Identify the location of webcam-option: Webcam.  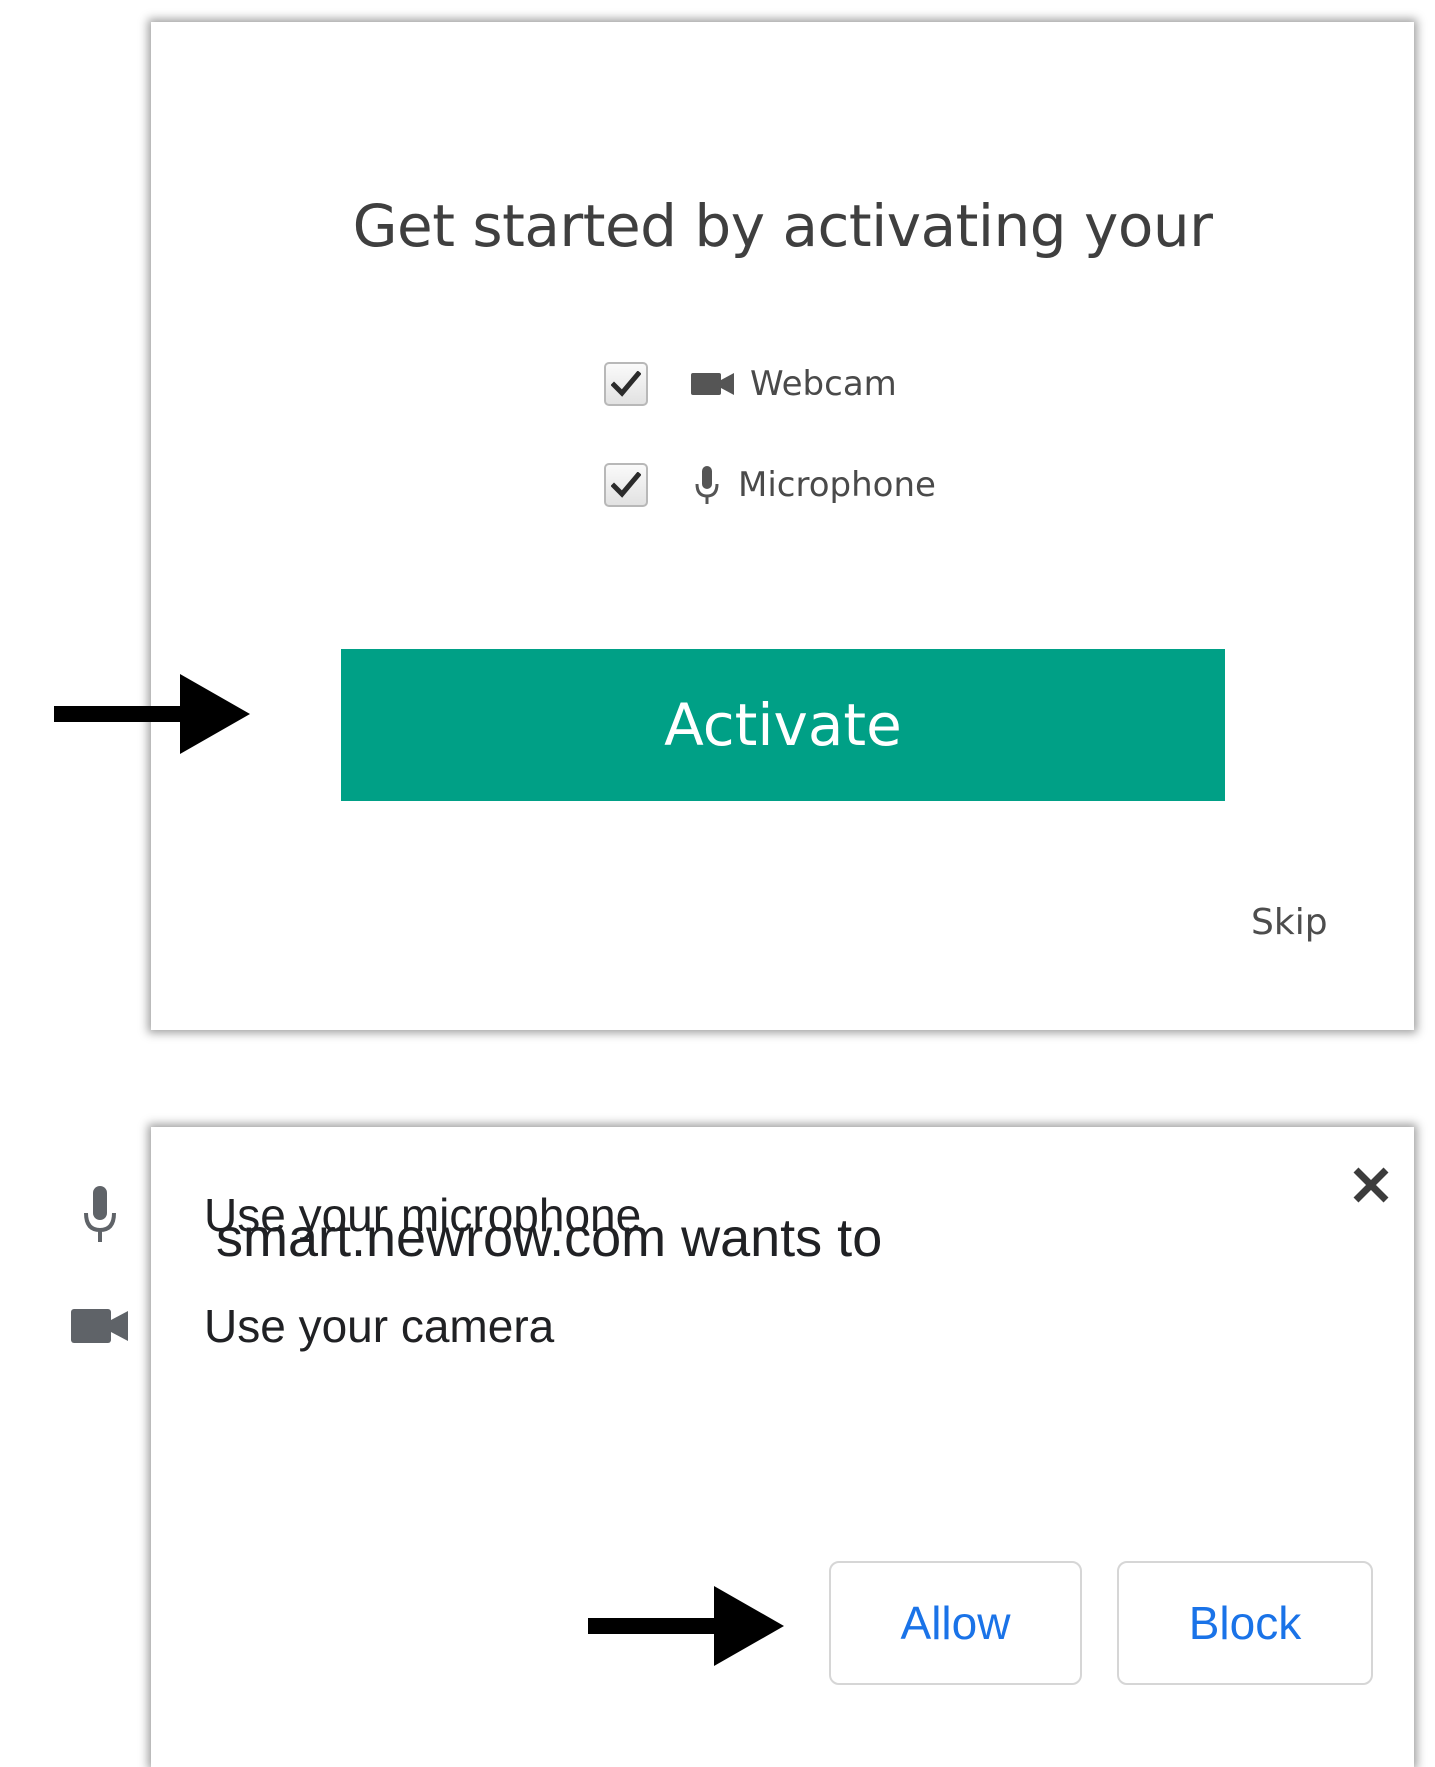
(750, 384).